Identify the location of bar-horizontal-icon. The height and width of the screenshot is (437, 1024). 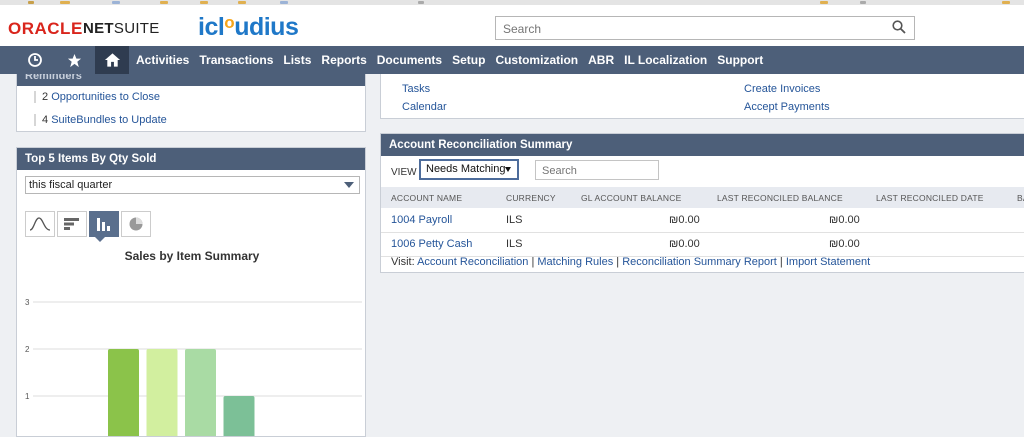
(72, 224).